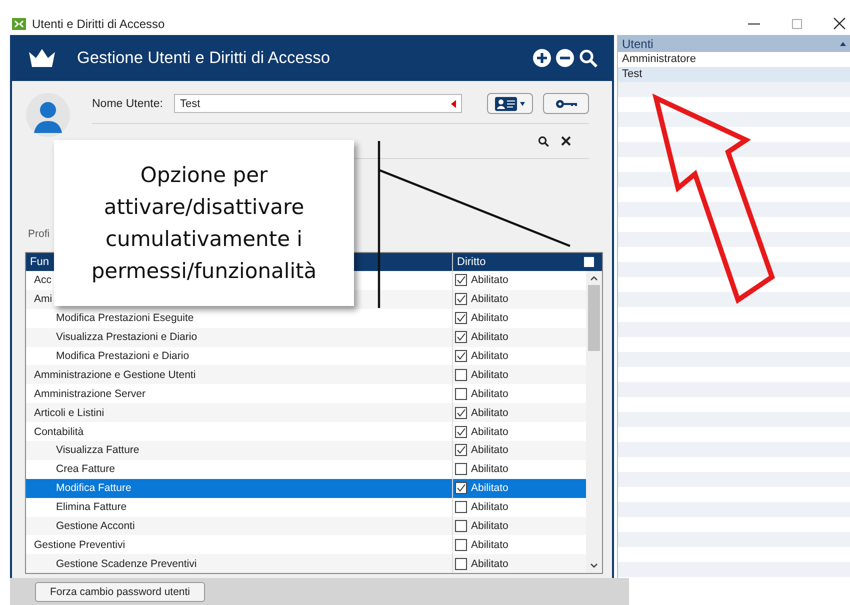 This screenshot has width=850, height=605. What do you see at coordinates (471, 262) in the screenshot?
I see `column-header: Diritto` at bounding box center [471, 262].